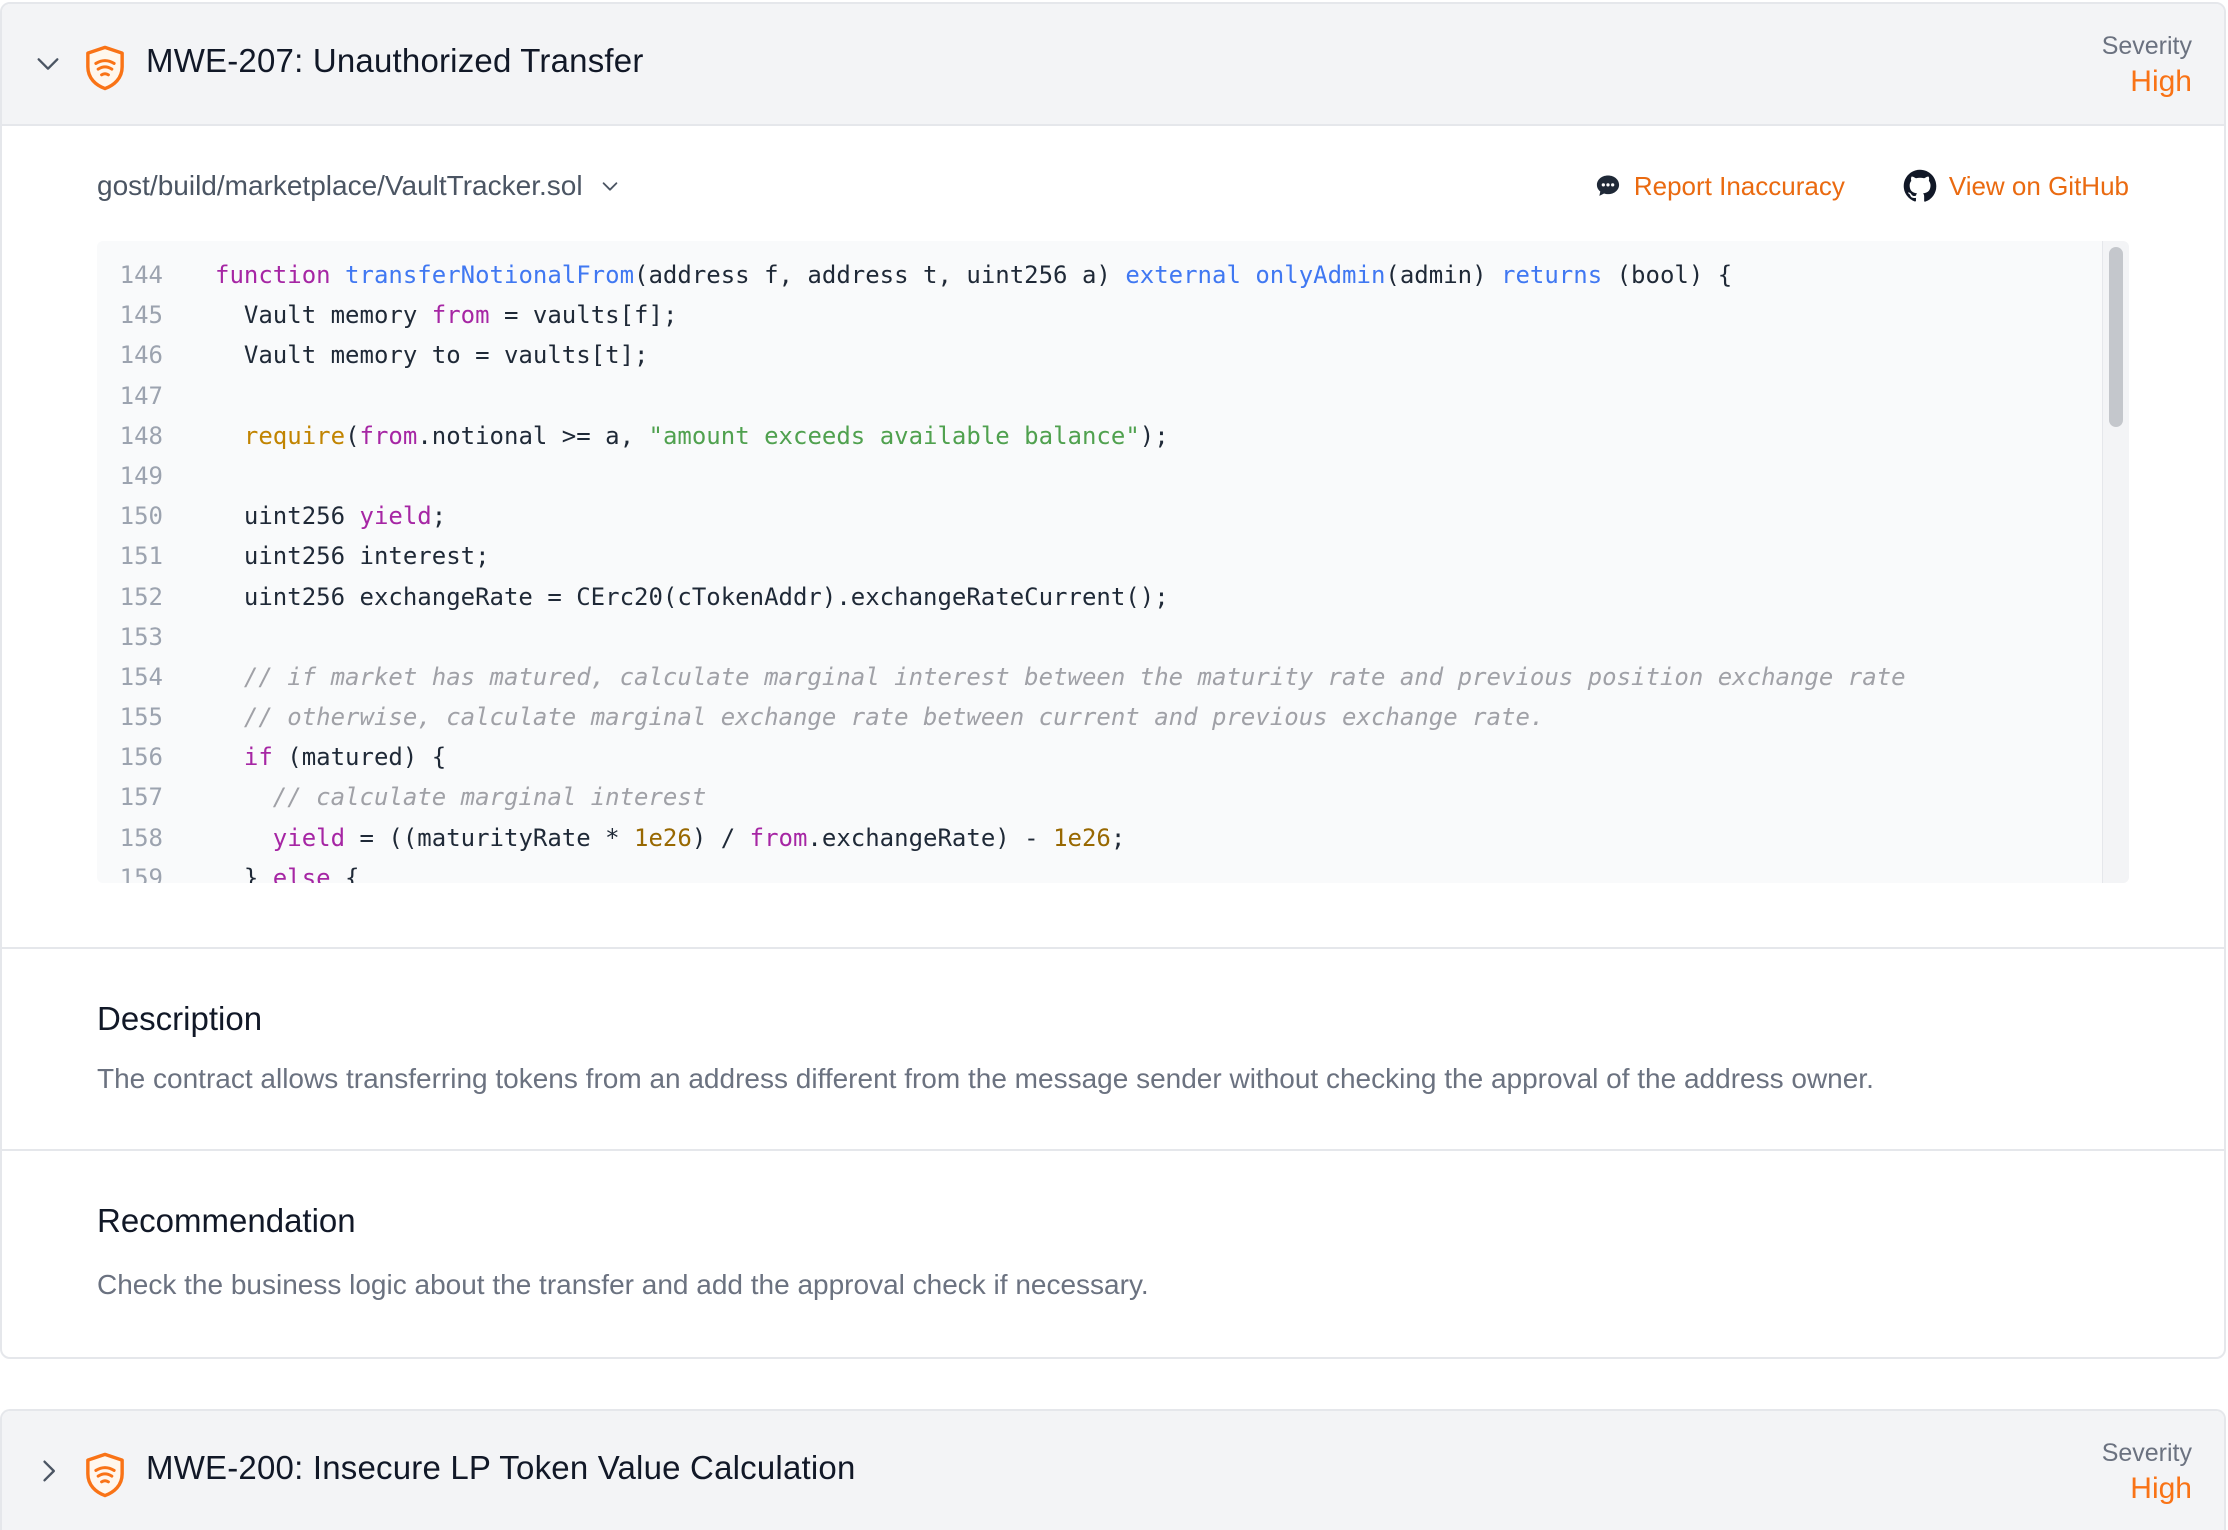 The image size is (2228, 1530). I want to click on shield-icon, so click(105, 68).